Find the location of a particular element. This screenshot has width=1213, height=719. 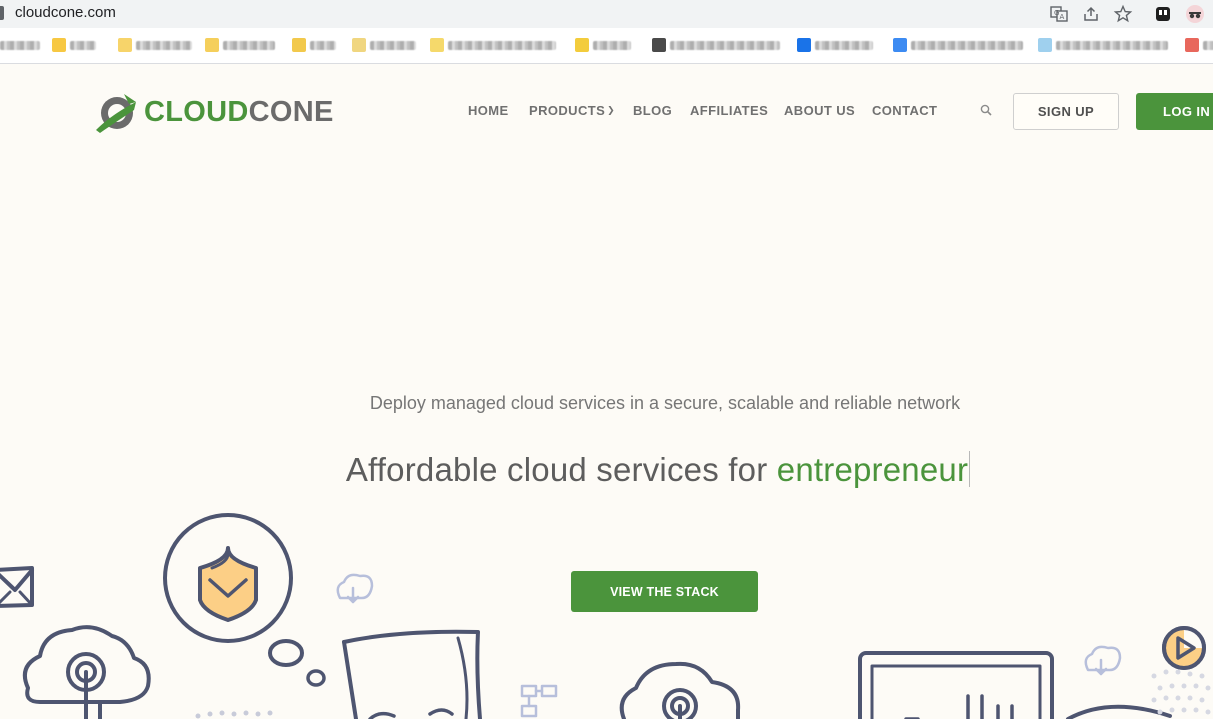

nav-products: PRODUCTS ❯ is located at coordinates (572, 110).